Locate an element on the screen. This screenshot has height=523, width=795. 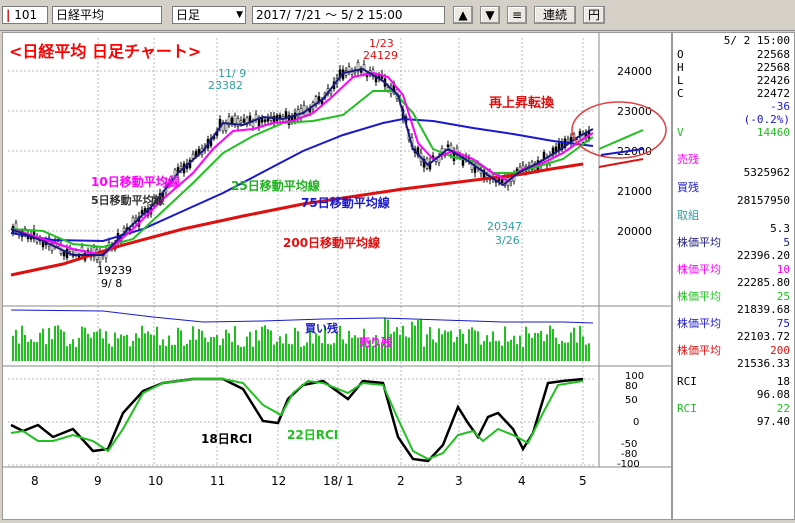
menu-button: ≡ is located at coordinates (517, 15).